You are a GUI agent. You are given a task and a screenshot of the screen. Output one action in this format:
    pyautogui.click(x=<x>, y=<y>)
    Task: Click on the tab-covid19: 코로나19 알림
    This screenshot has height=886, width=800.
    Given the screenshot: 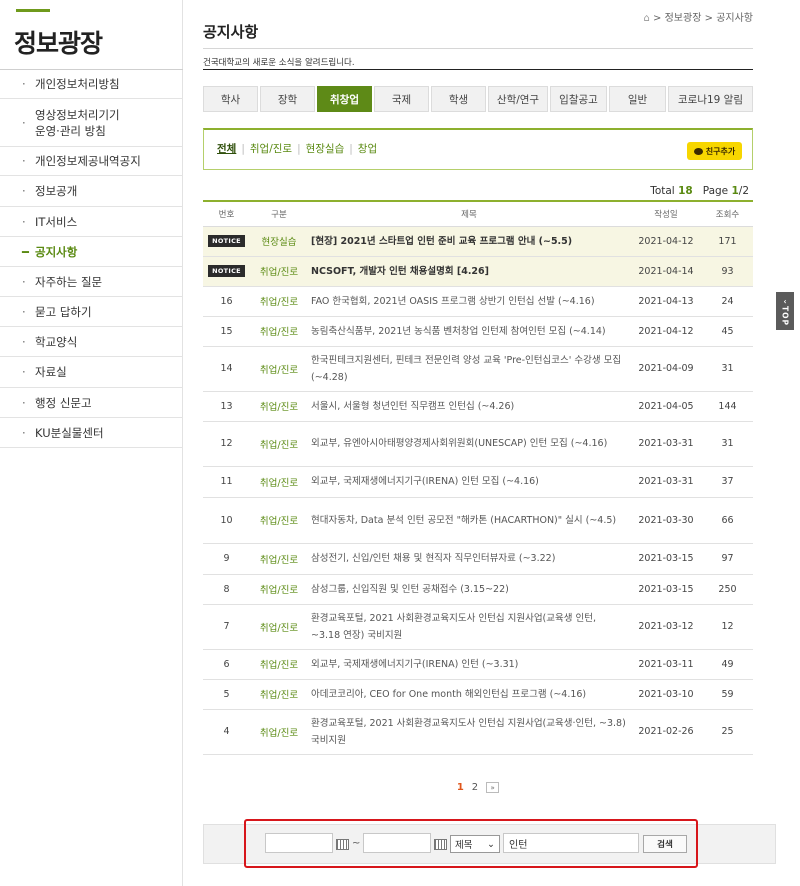 What is the action you would take?
    pyautogui.click(x=710, y=99)
    